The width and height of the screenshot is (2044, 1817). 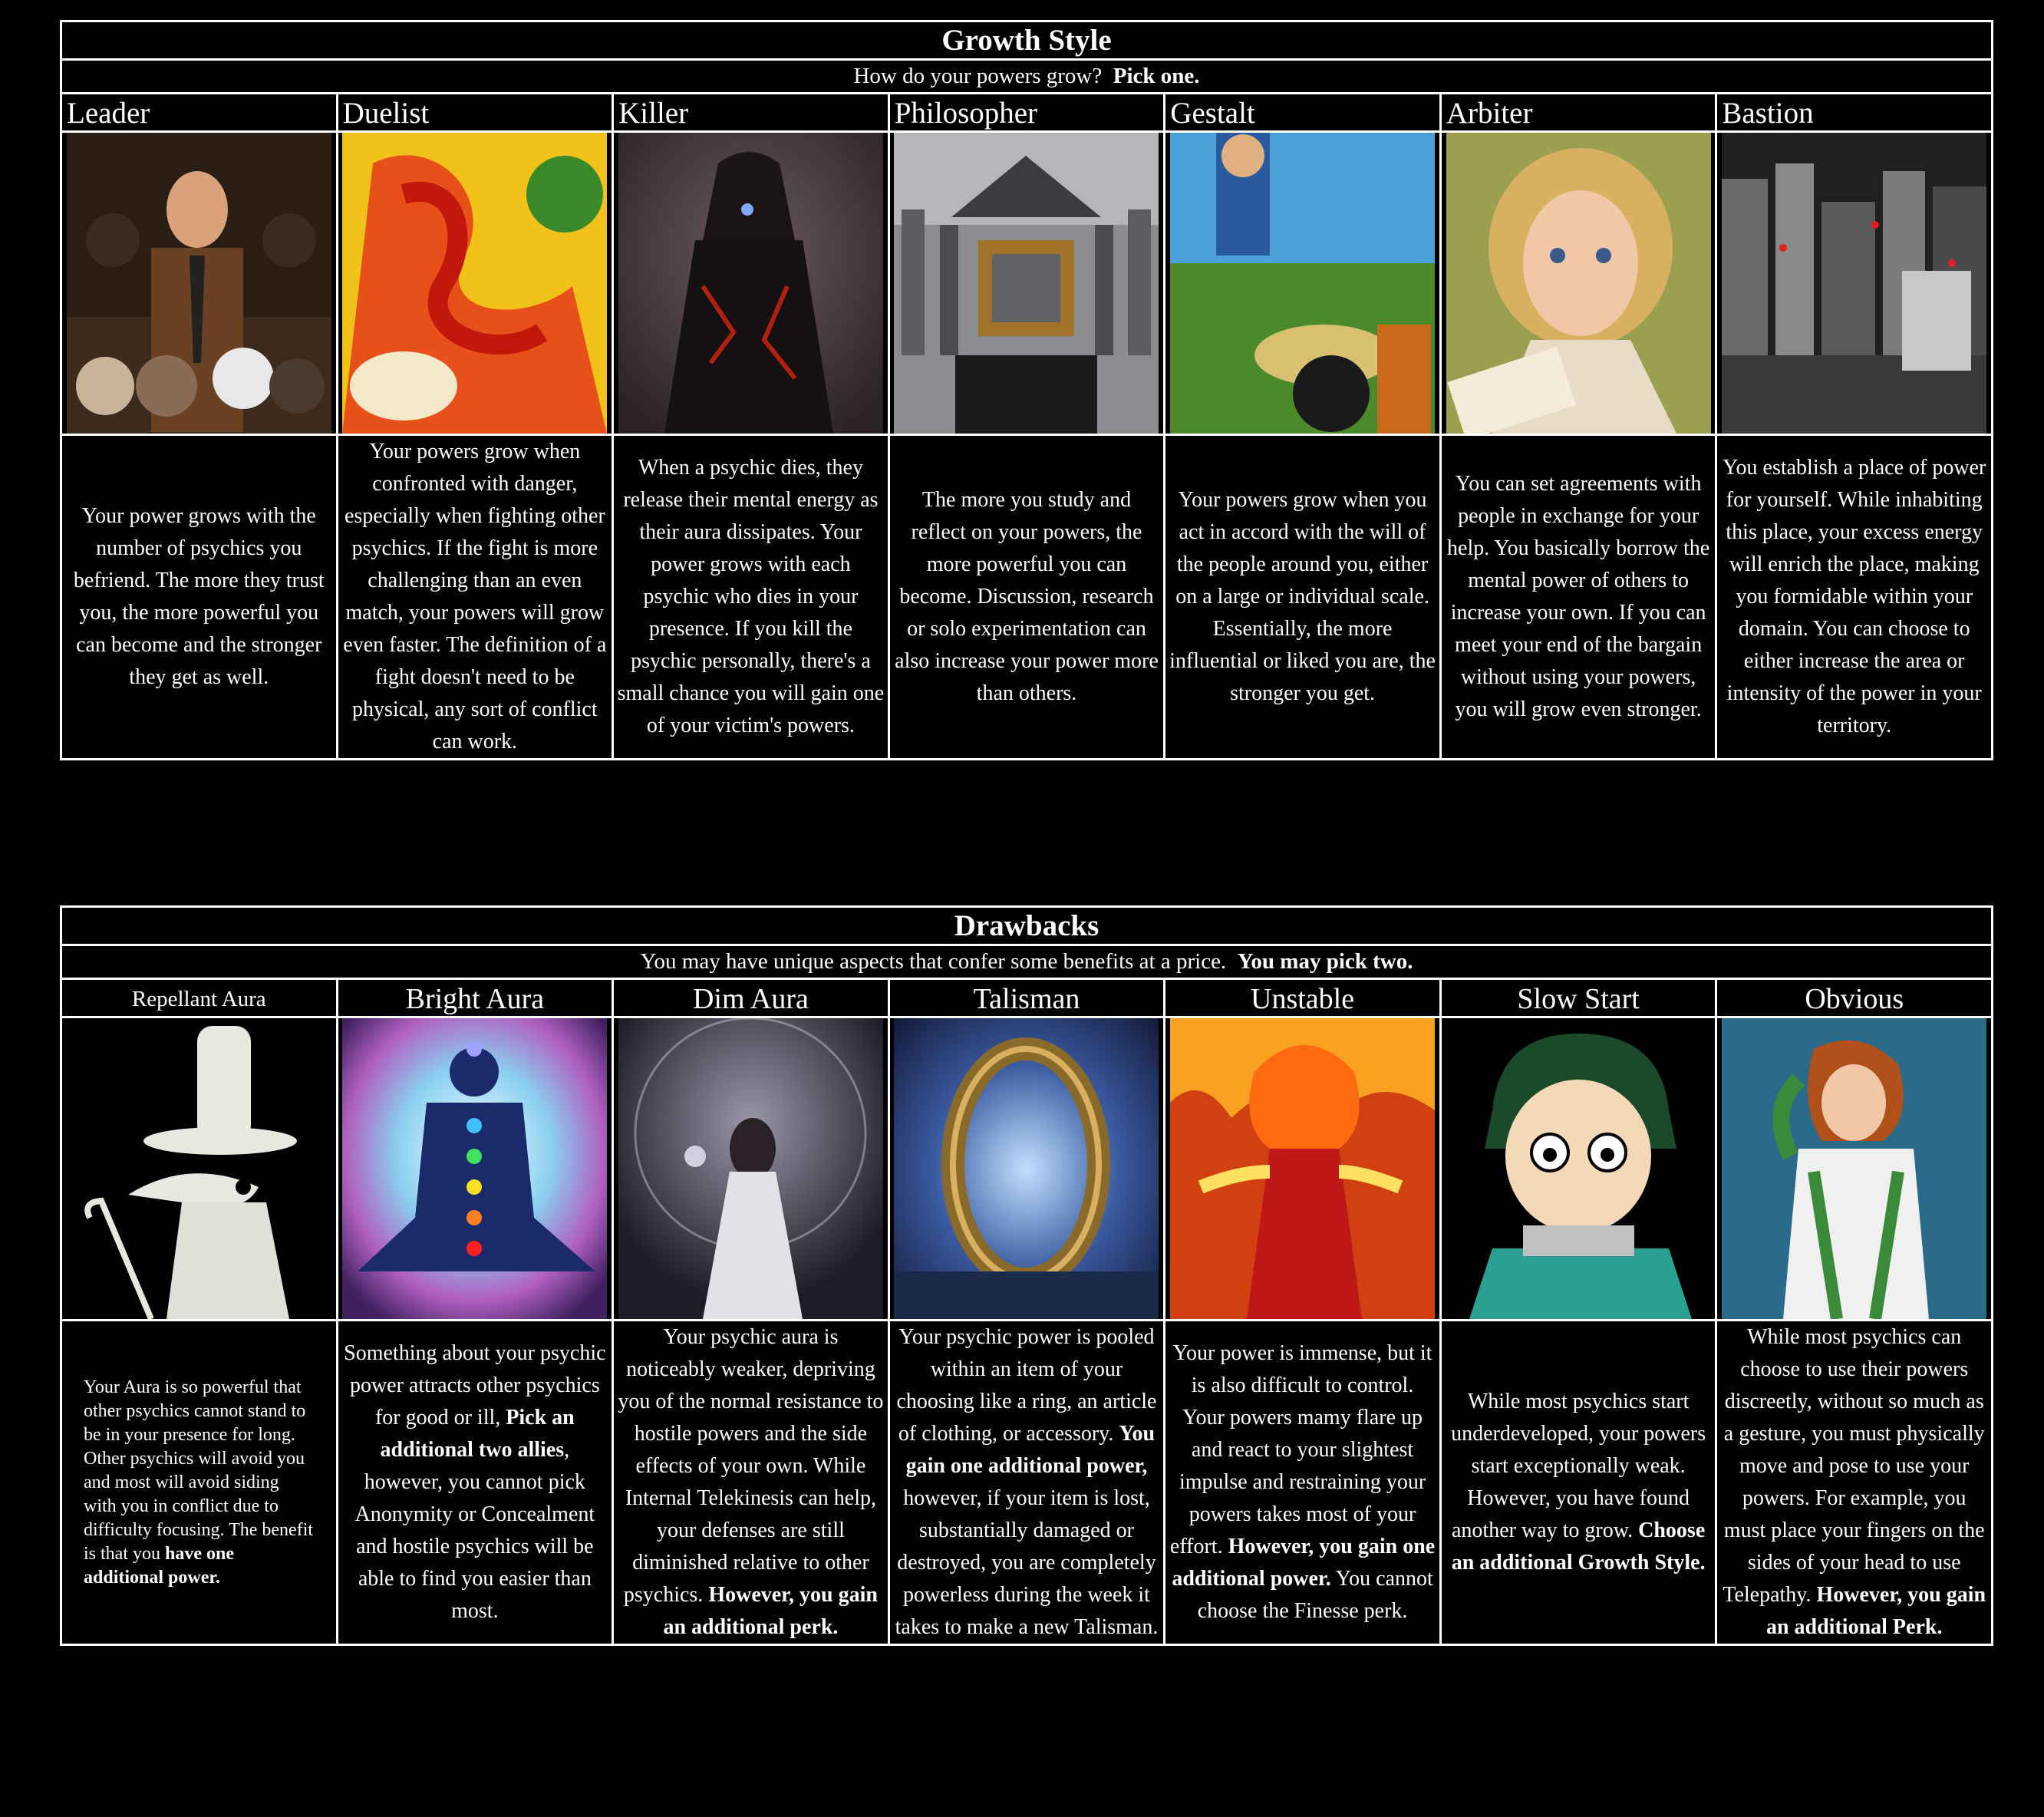 I want to click on subtitle-text: How do your powers grow?, so click(x=978, y=76).